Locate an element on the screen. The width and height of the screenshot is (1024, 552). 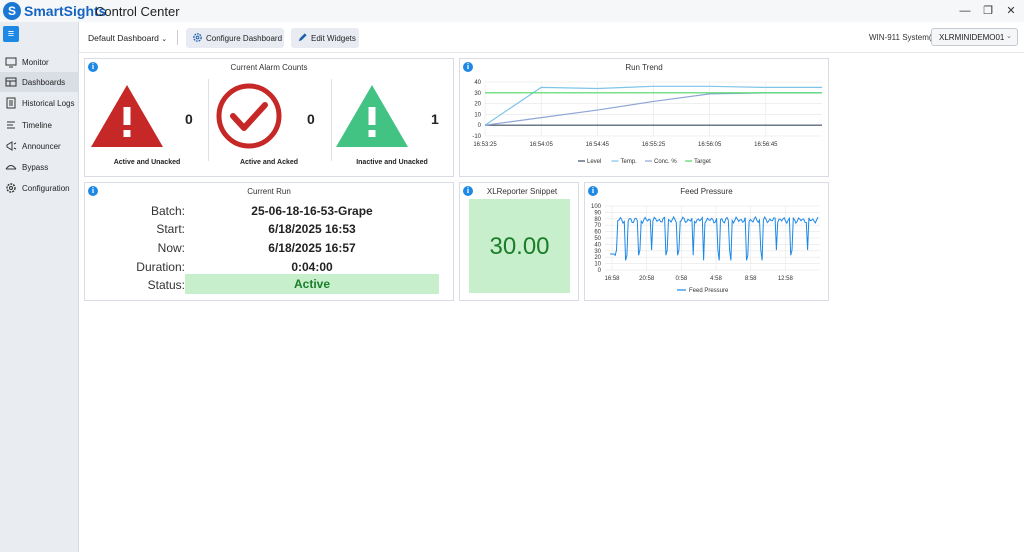
dashboard-selector: Default Dashboard ⌄ is located at coordinates (127, 38).